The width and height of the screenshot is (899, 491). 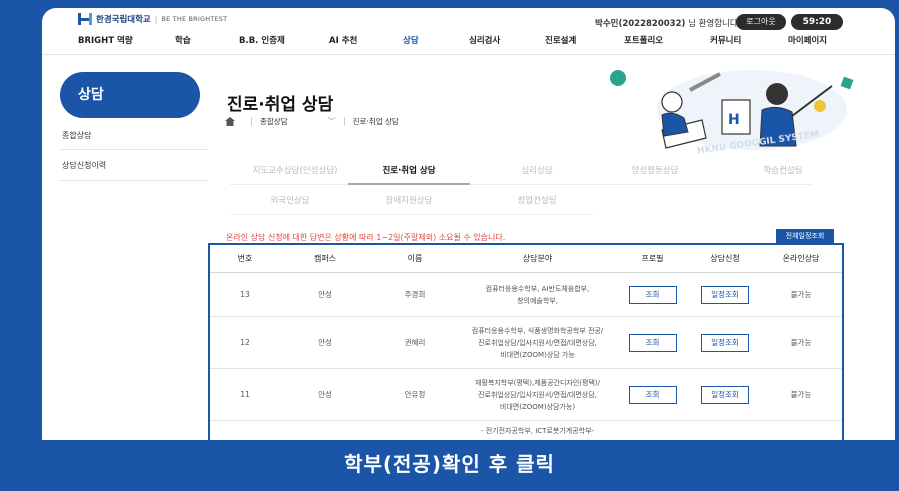 What do you see at coordinates (783, 170) in the screenshot?
I see `tab-learning-consult: 학습컨설팅` at bounding box center [783, 170].